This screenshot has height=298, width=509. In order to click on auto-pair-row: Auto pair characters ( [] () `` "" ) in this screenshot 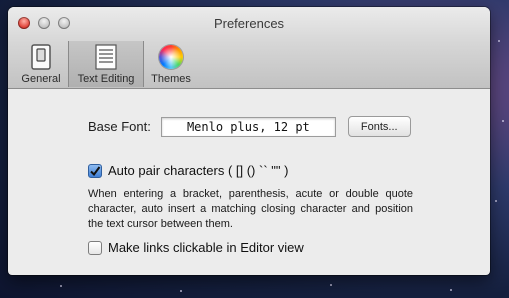, I will do `click(188, 170)`.